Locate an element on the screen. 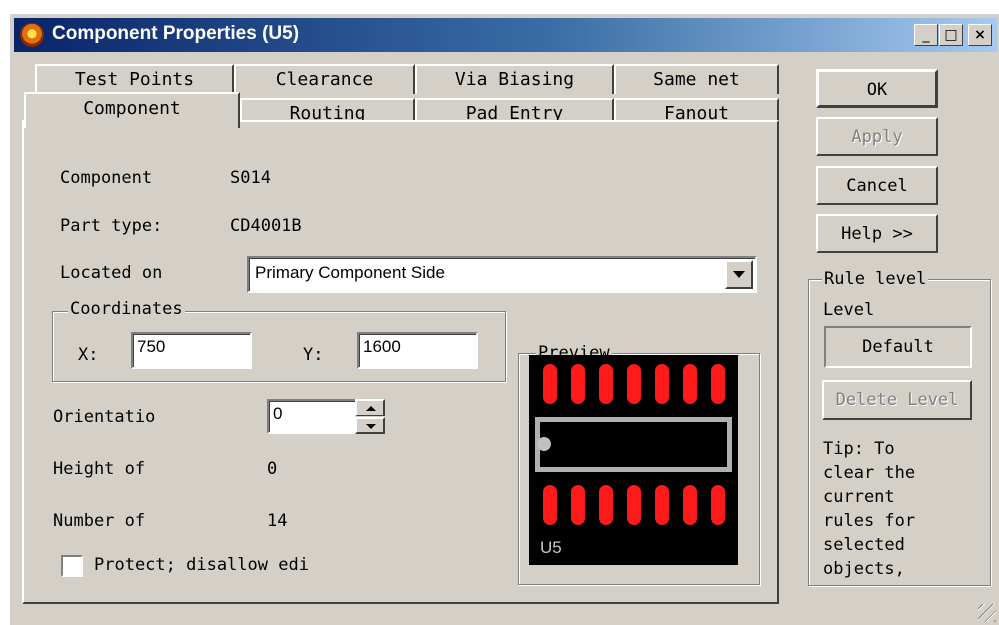  tip-line: rules for is located at coordinates (869, 521).